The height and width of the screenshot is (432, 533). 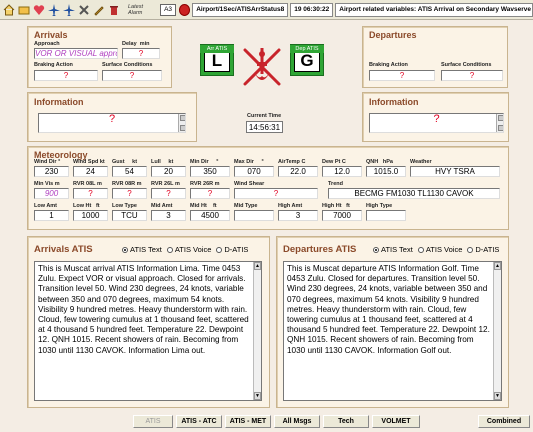 What do you see at coordinates (66, 75) in the screenshot?
I see `braking-field: ?` at bounding box center [66, 75].